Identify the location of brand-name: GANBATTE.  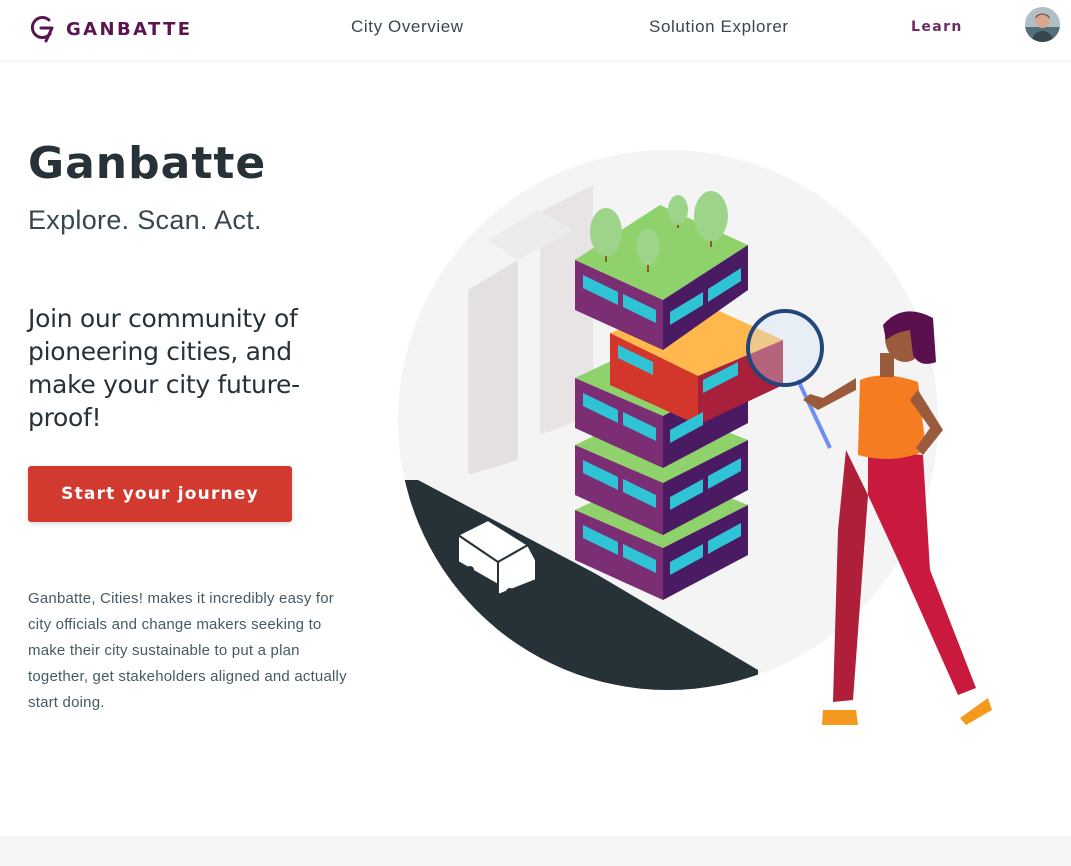
(129, 29).